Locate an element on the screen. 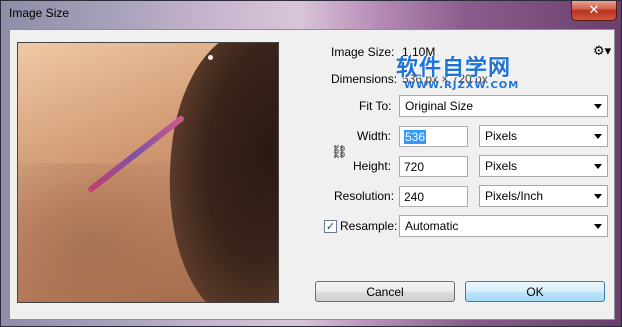 Image resolution: width=622 pixels, height=327 pixels. resample-checkbox: ✓ is located at coordinates (330, 226).